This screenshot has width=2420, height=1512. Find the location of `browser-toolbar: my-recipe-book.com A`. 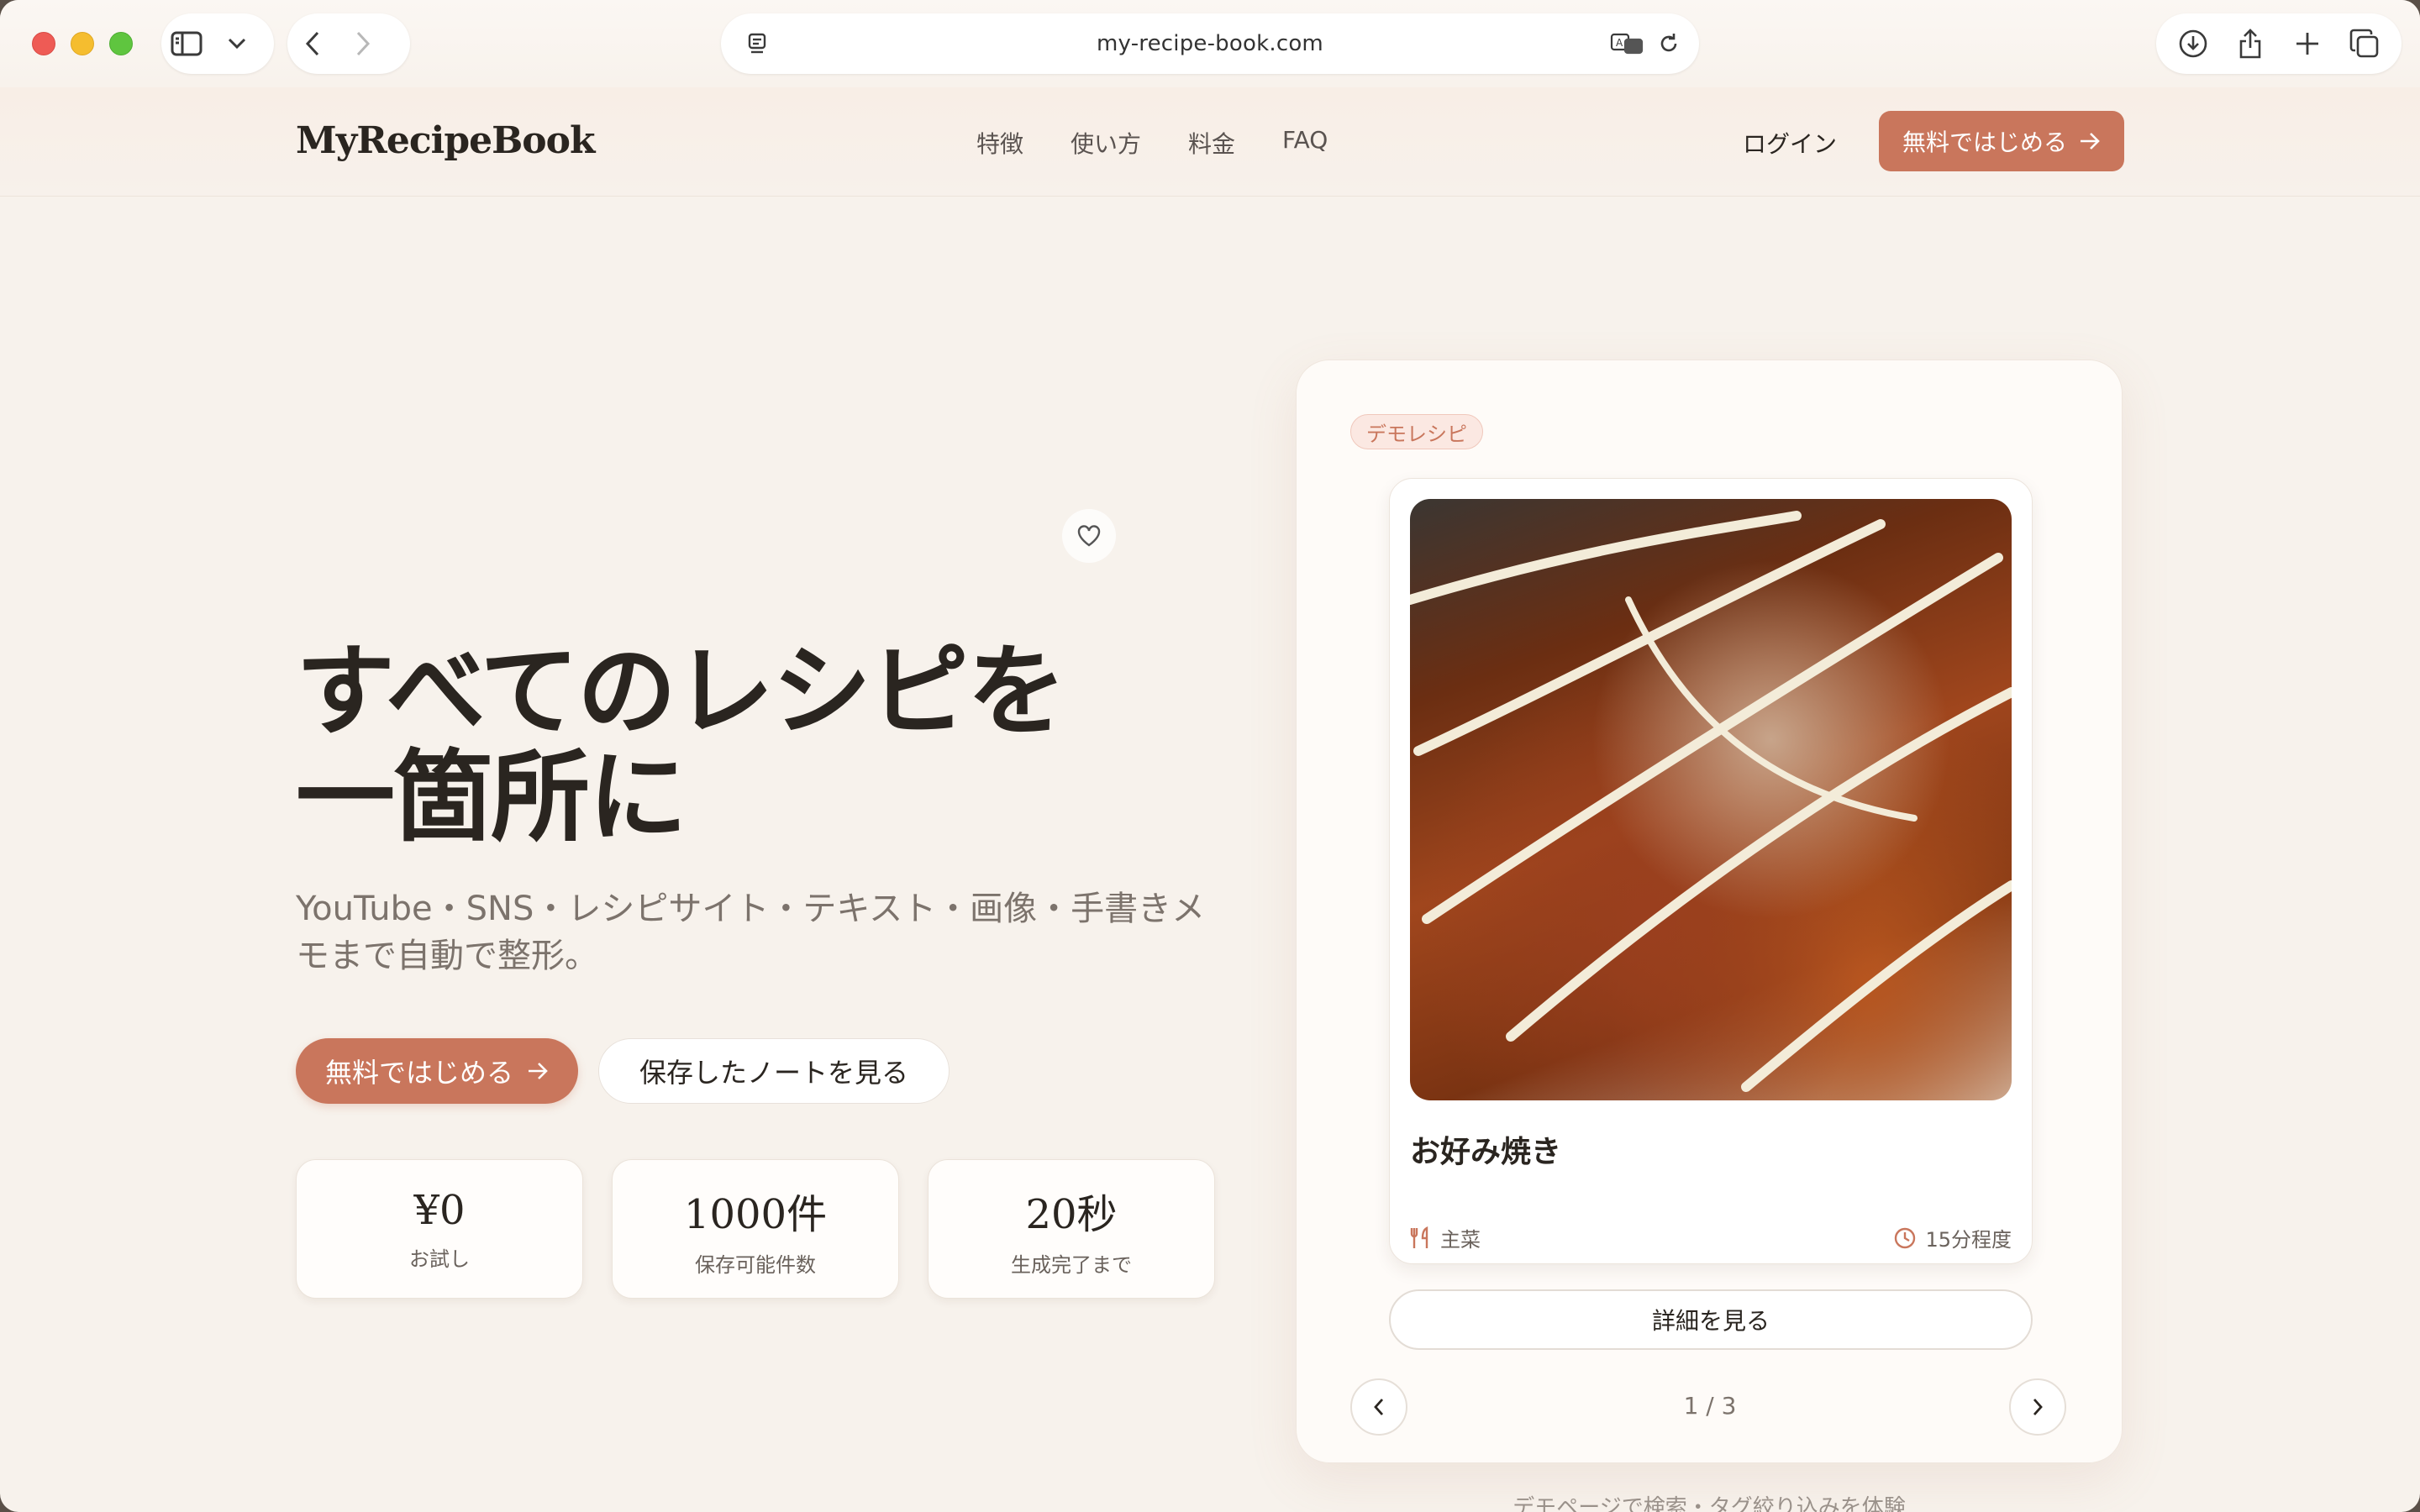

browser-toolbar: my-recipe-book.com A is located at coordinates (1210, 43).